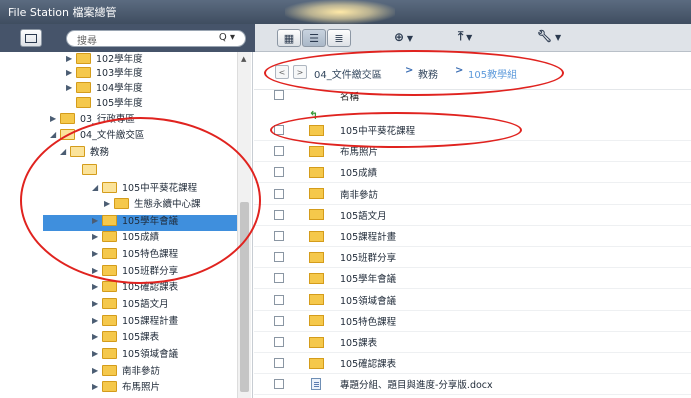  Describe the element at coordinates (126, 386) in the screenshot. I see `tree-item: ▶ 布馬照片` at that location.